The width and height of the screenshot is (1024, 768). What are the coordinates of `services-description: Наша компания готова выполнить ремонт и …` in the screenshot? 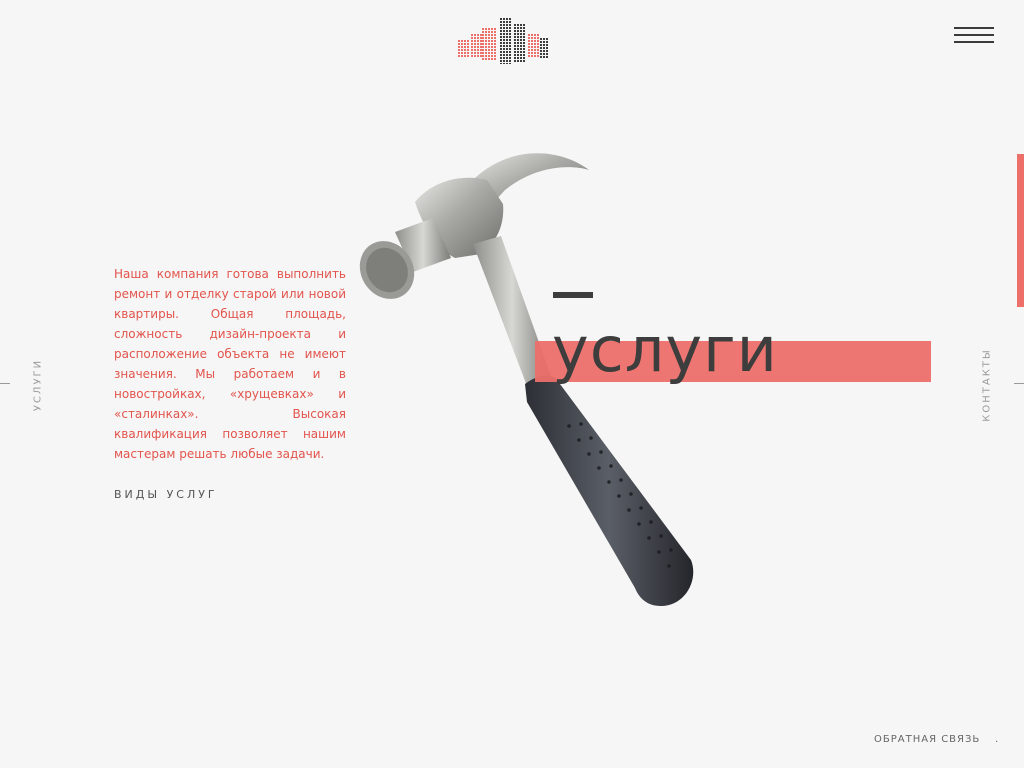 It's located at (230, 364).